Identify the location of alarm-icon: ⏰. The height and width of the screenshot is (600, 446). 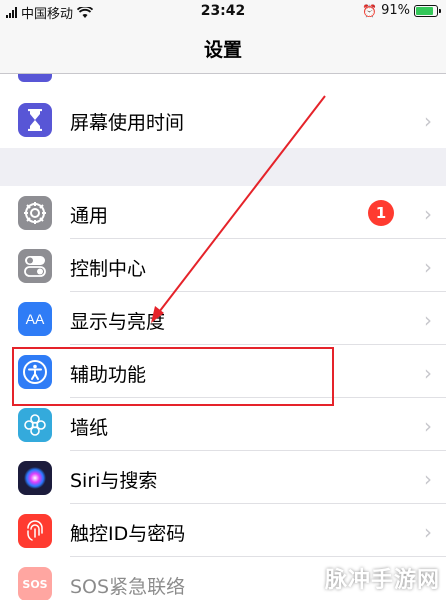
(370, 10).